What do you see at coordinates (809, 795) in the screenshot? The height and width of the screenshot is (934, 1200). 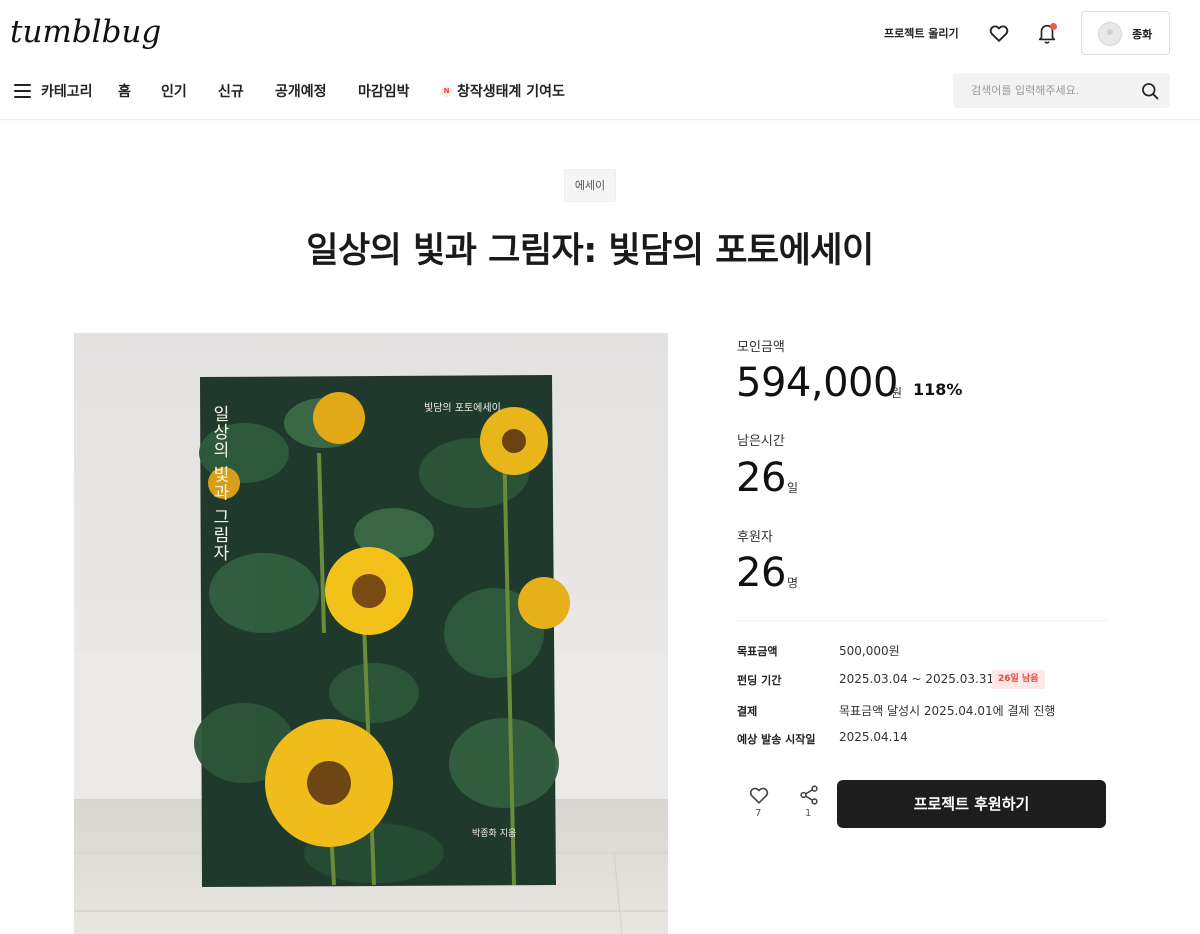 I see `share-icon` at bounding box center [809, 795].